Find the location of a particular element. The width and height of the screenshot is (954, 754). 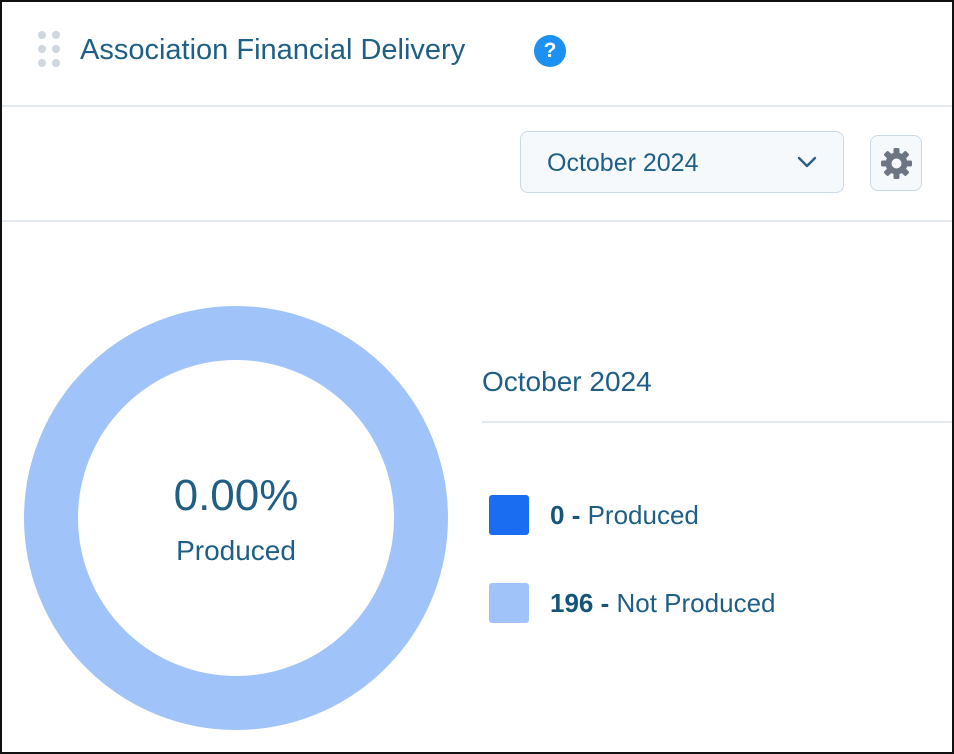

legend-title: October 2024 is located at coordinates (567, 381).